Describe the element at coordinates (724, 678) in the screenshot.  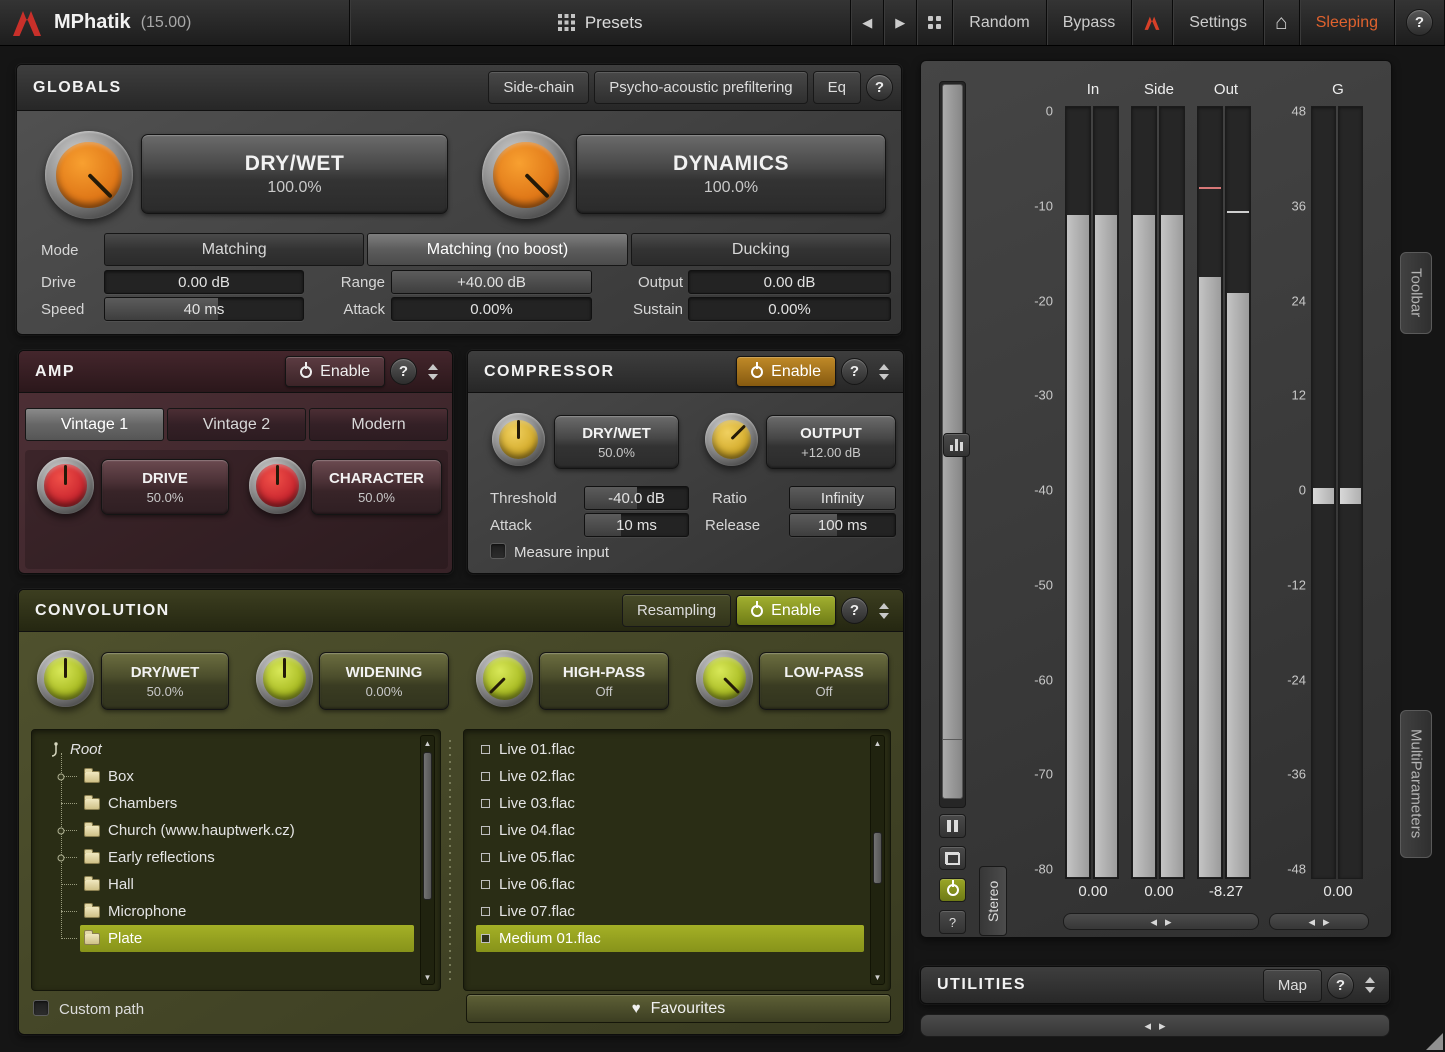
I see `lowpass-knob` at that location.